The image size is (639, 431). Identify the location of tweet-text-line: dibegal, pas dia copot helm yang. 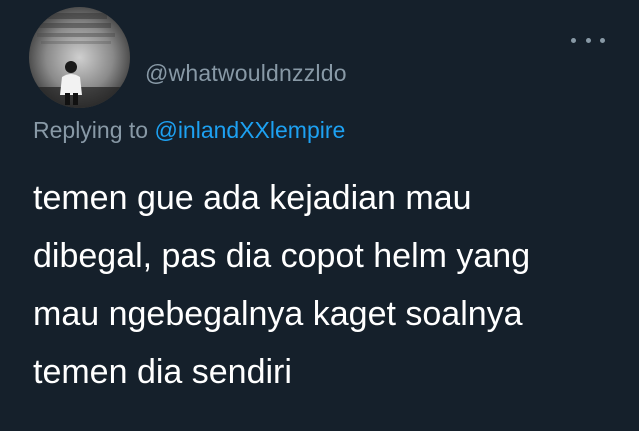
(282, 256).